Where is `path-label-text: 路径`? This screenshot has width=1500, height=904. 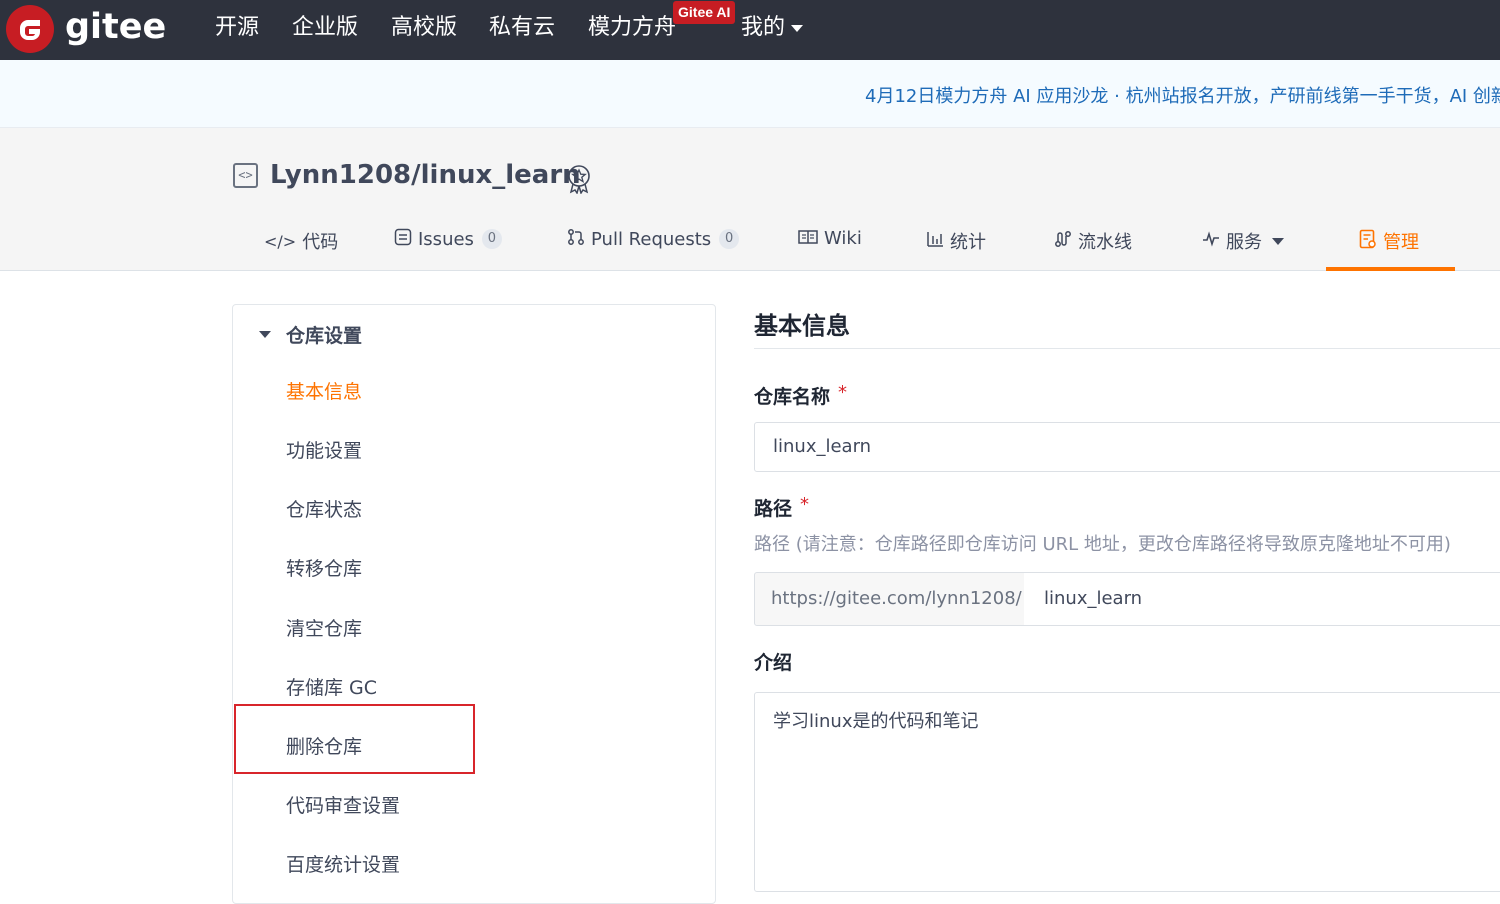
path-label-text: 路径 is located at coordinates (773, 509).